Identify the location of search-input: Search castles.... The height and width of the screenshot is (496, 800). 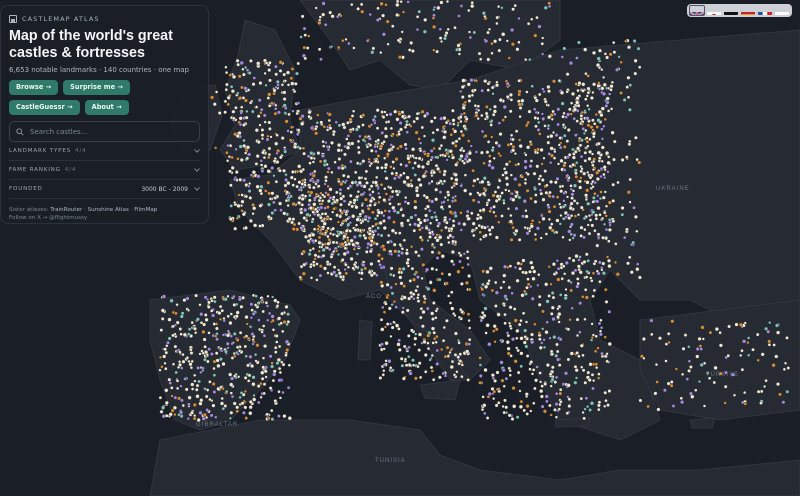
(104, 131).